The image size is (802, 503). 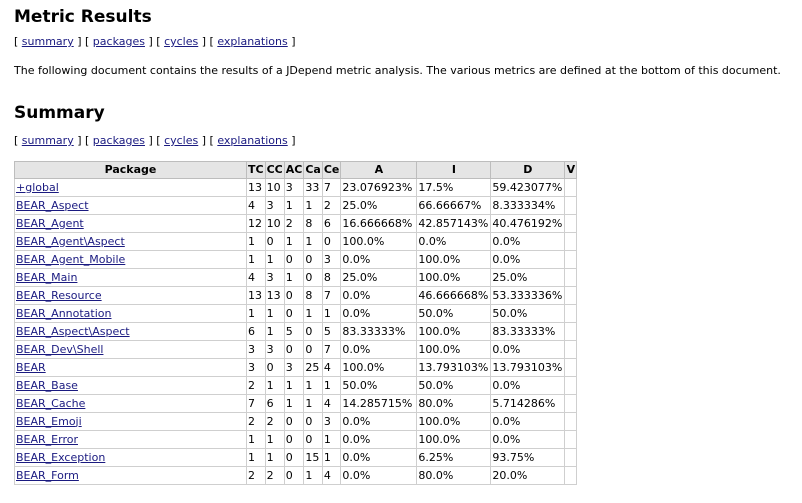 What do you see at coordinates (130, 421) in the screenshot?
I see `cell-package: BEAR_Emoji` at bounding box center [130, 421].